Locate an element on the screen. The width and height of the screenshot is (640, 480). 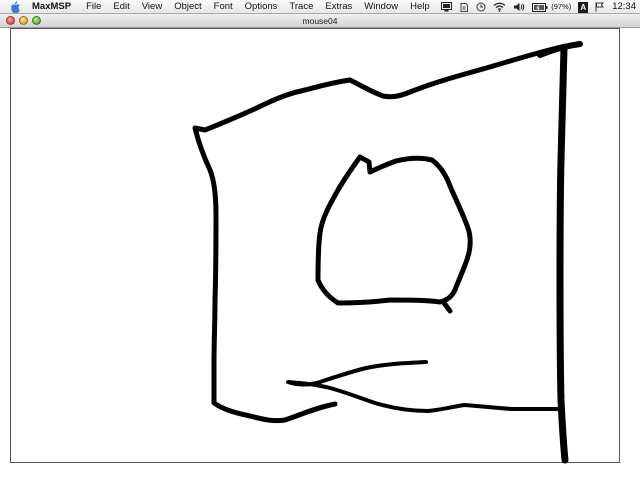
drawing-stroke-corner is located at coordinates (560, 49).